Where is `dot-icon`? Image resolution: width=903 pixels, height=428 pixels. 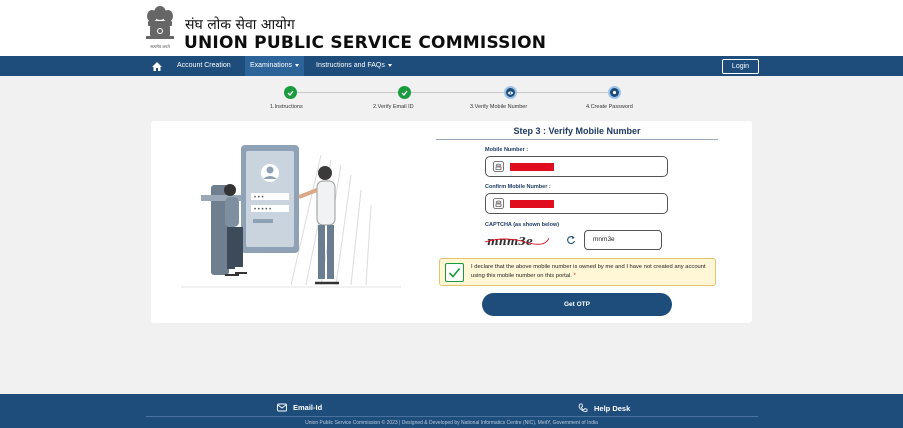
dot-icon is located at coordinates (614, 92).